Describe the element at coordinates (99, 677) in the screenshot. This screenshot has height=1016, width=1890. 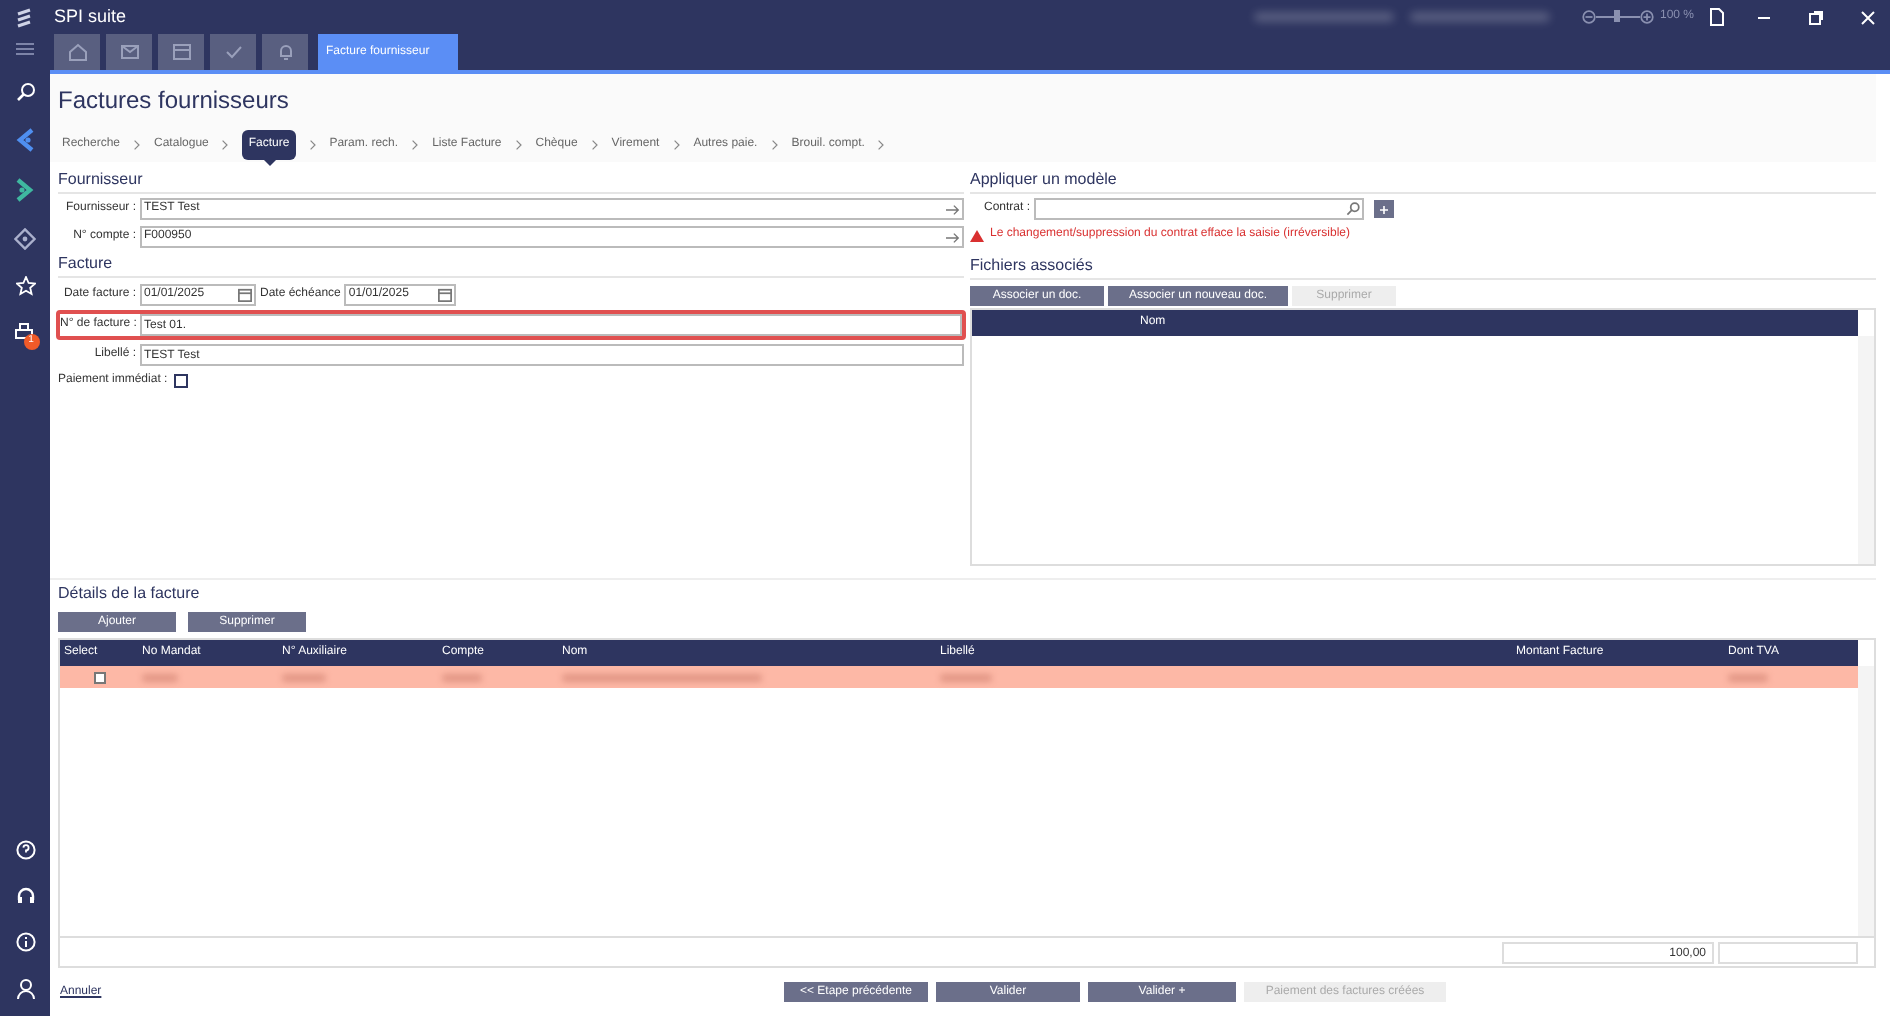
I see `row-checkbox` at that location.